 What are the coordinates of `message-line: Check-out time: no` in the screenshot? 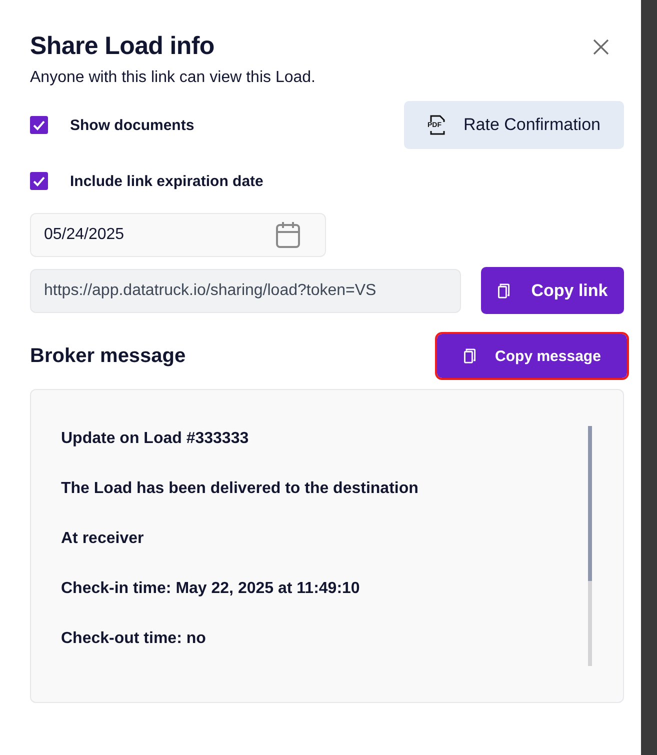 It's located at (134, 639).